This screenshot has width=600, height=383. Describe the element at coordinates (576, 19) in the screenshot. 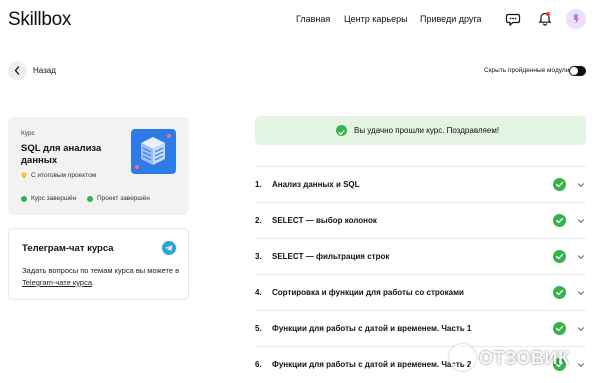

I see `avatar` at that location.